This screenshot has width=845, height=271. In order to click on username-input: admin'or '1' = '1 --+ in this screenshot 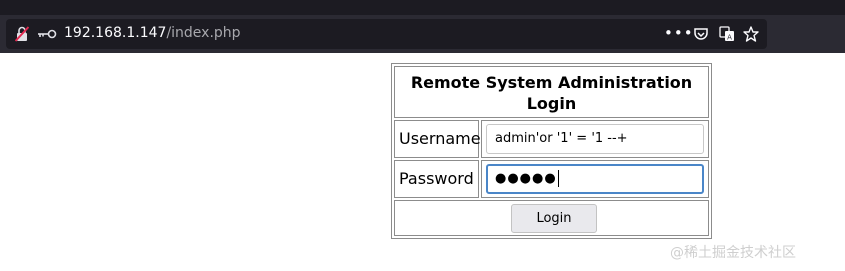, I will do `click(595, 139)`.